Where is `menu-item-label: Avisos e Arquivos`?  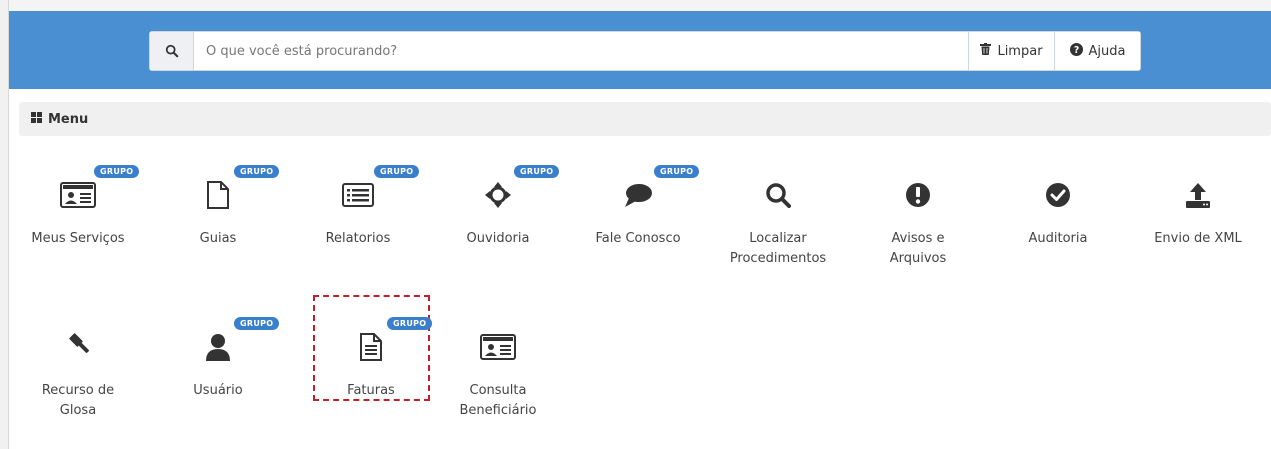
menu-item-label: Avisos e Arquivos is located at coordinates (918, 248).